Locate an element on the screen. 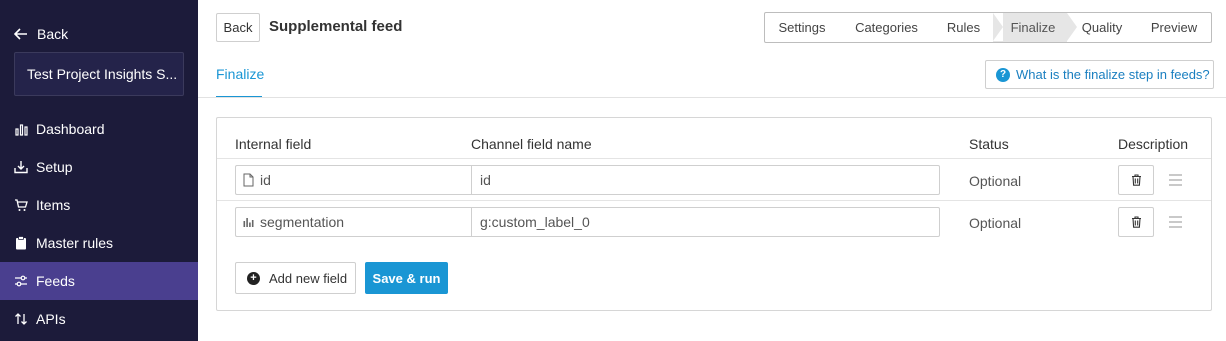 The image size is (1226, 341). clipboard-icon is located at coordinates (21, 243).